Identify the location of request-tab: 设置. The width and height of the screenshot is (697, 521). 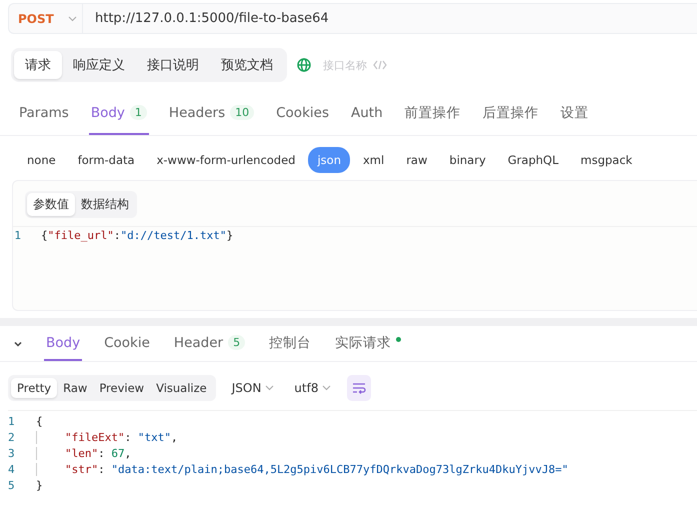
(574, 113).